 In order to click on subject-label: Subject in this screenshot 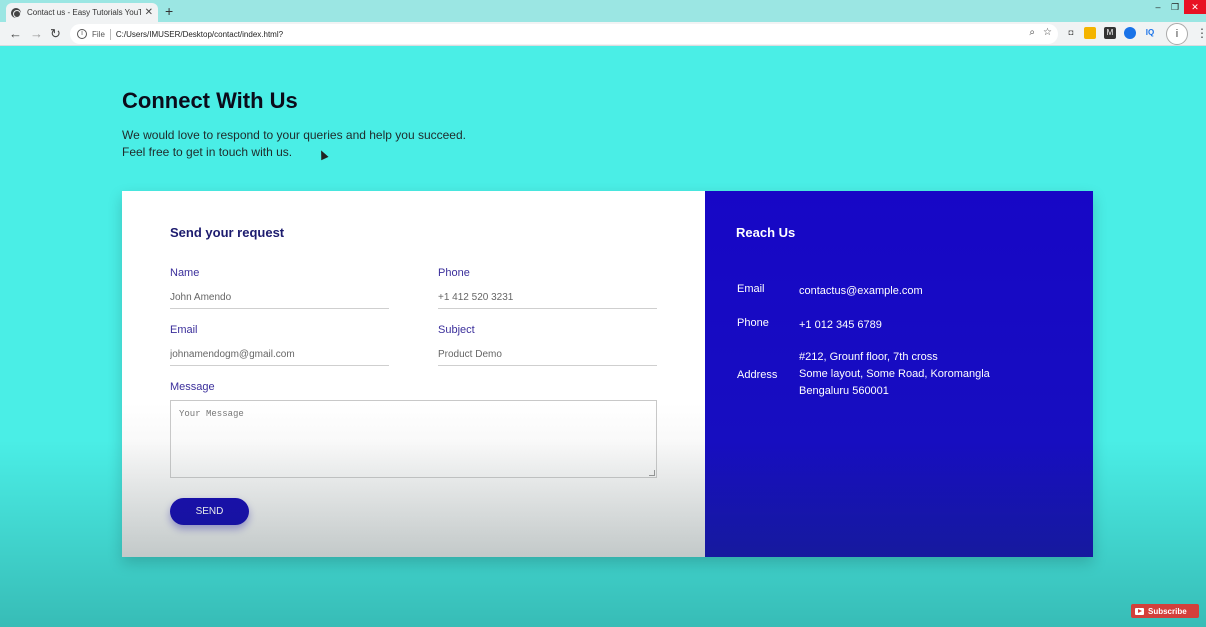, I will do `click(456, 330)`.